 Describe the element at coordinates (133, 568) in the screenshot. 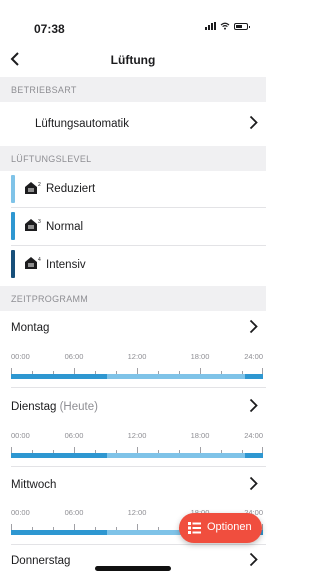

I see `home-indicator` at that location.